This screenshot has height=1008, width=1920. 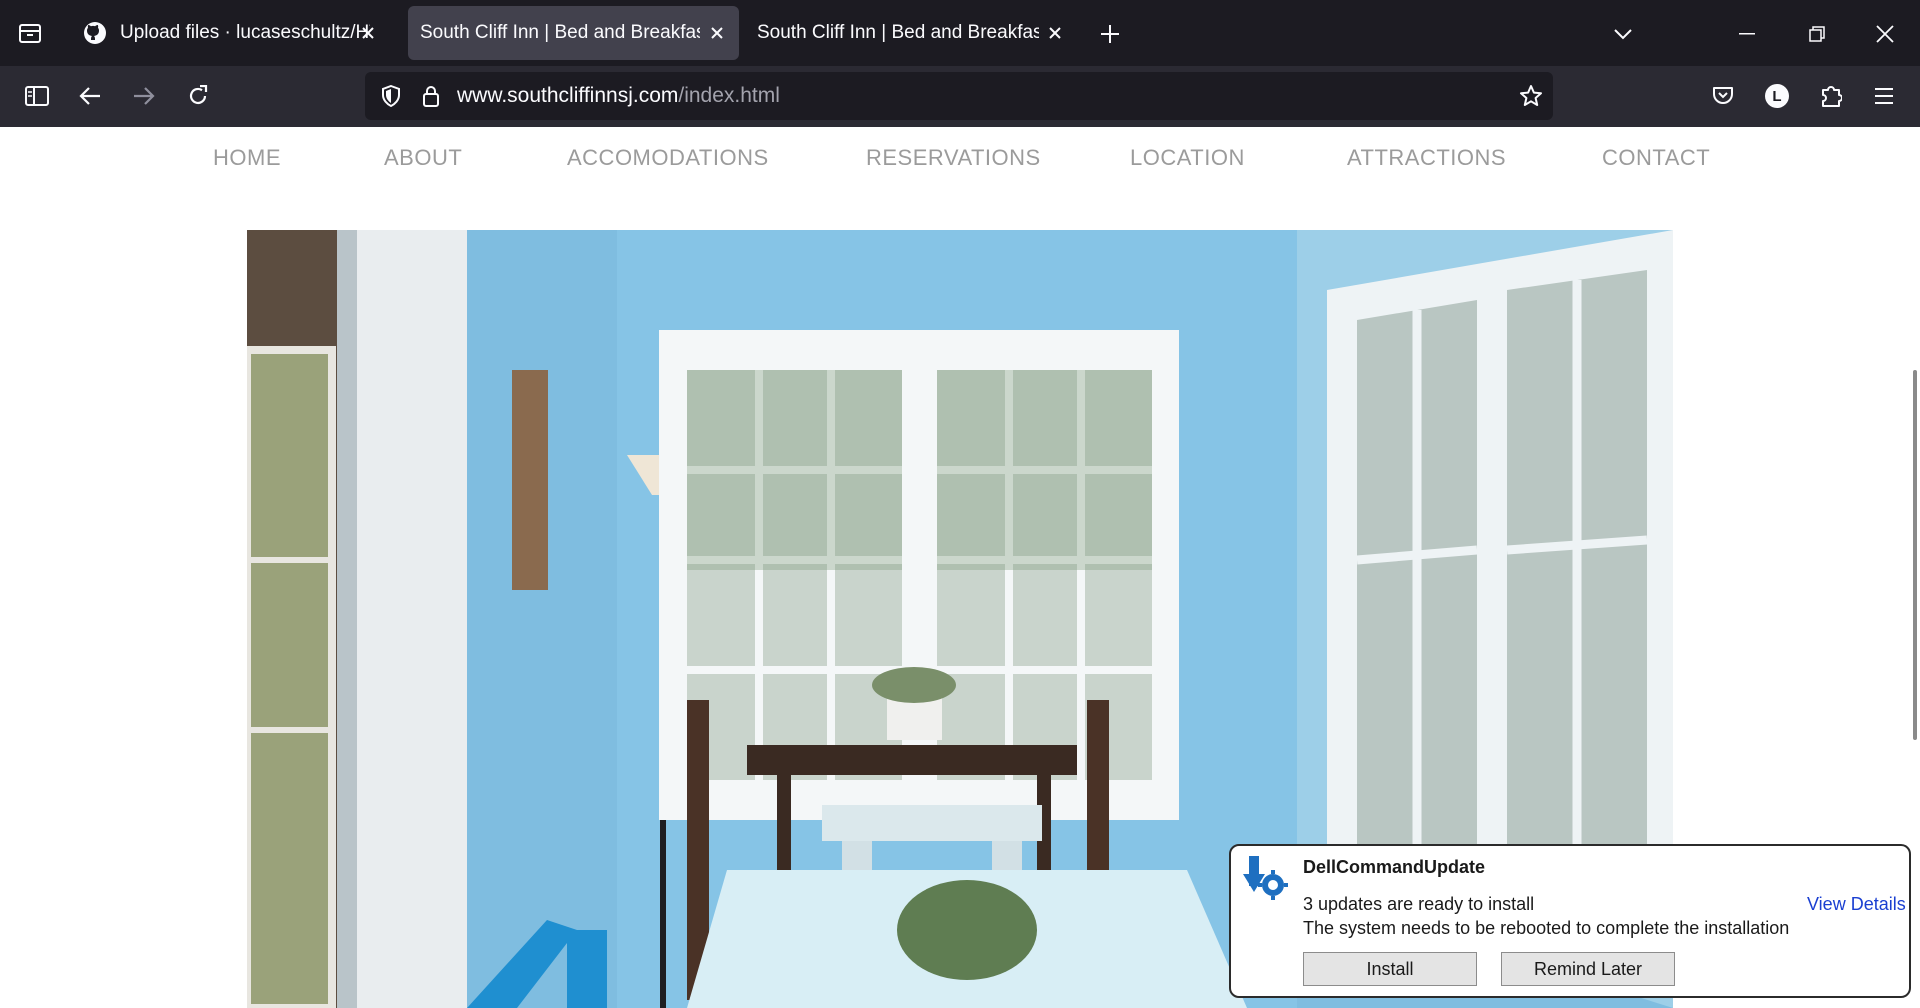 What do you see at coordinates (1394, 867) in the screenshot?
I see `notification-app-name: DellCommandUpdate` at bounding box center [1394, 867].